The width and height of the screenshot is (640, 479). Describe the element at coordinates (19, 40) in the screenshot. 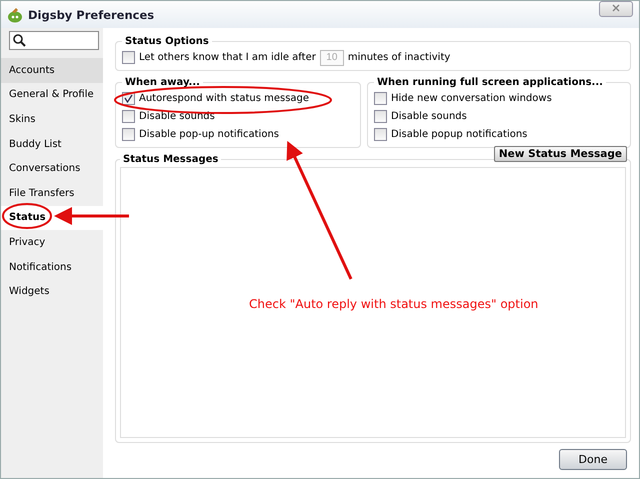

I see `search-icon` at that location.